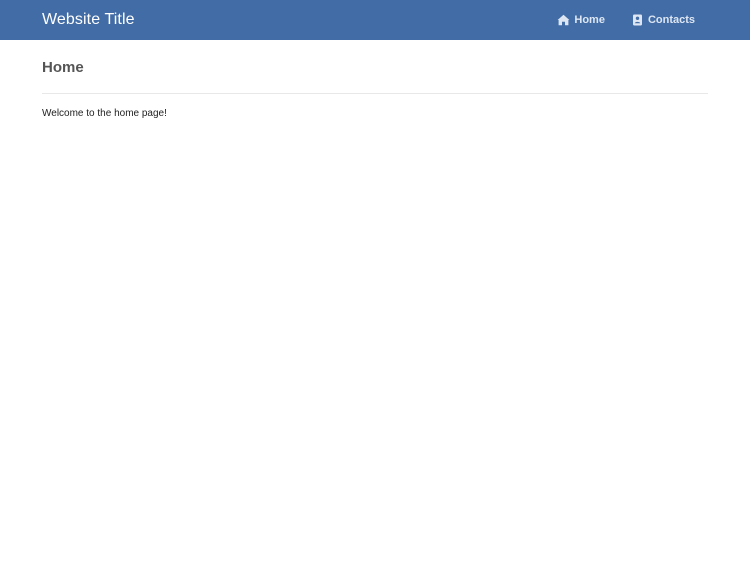 The image size is (750, 585). What do you see at coordinates (589, 20) in the screenshot?
I see `nav-link-home-label: Home` at bounding box center [589, 20].